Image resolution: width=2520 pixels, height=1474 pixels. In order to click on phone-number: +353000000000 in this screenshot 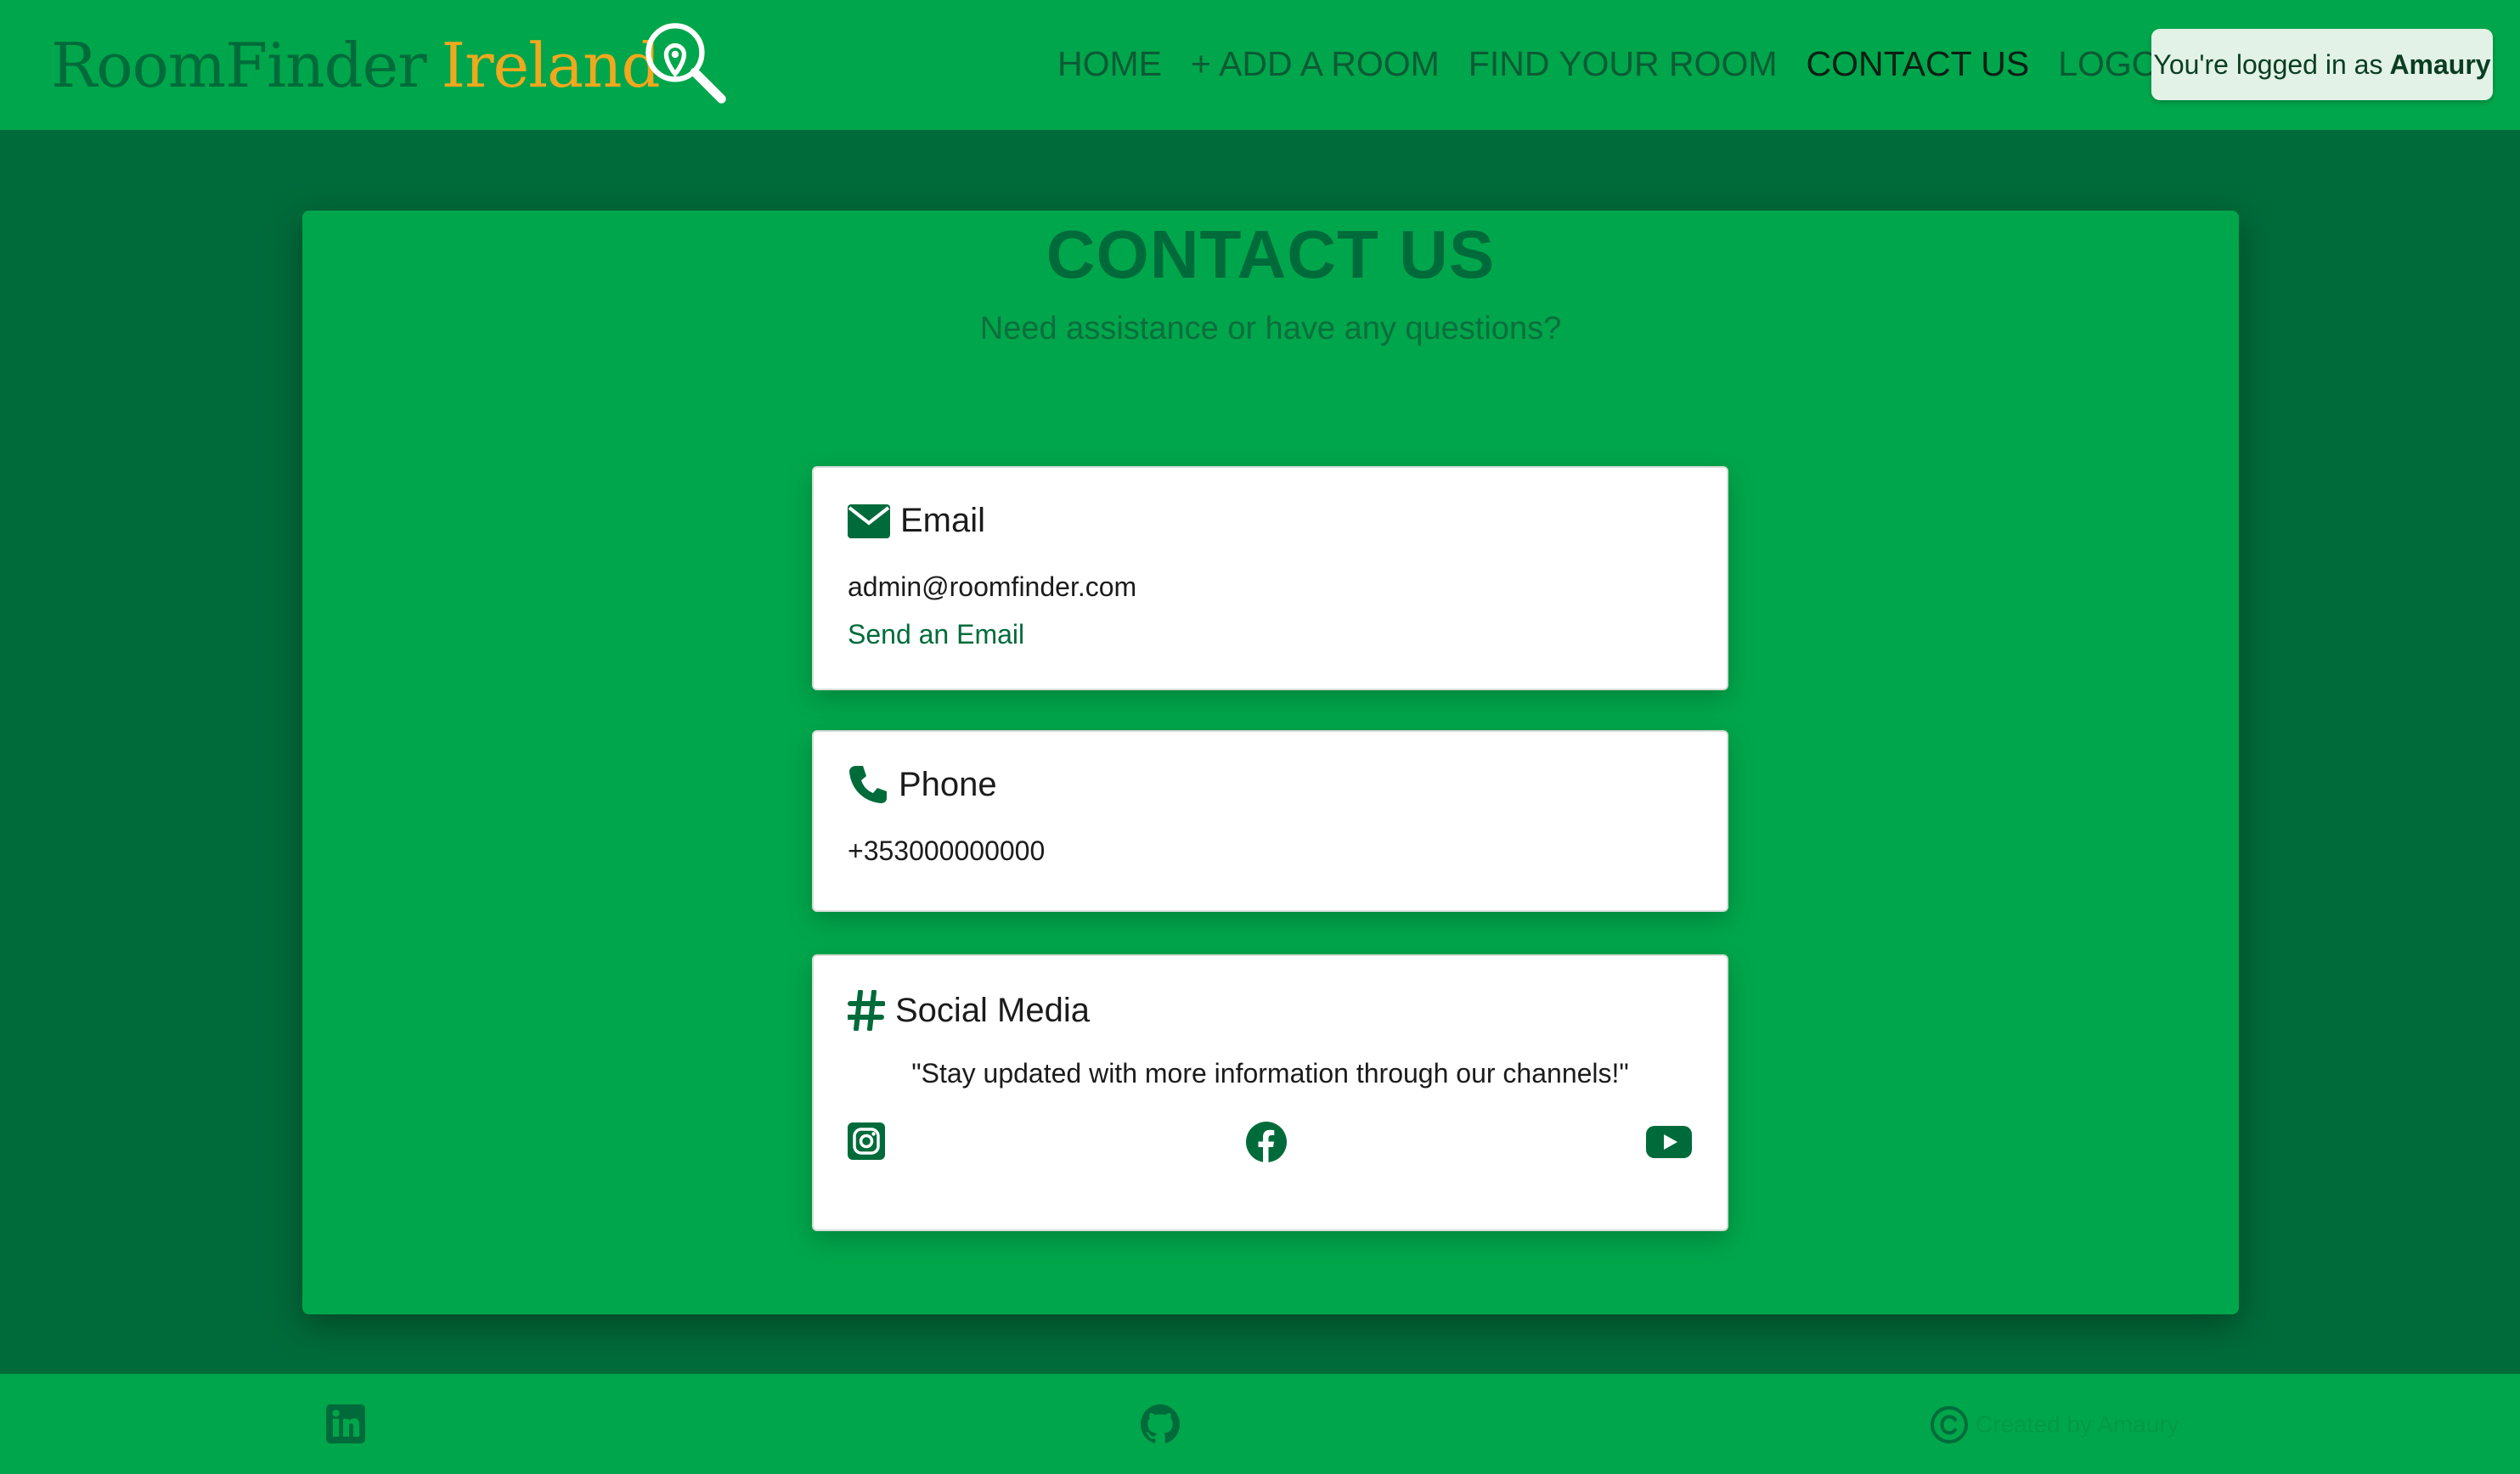, I will do `click(947, 850)`.